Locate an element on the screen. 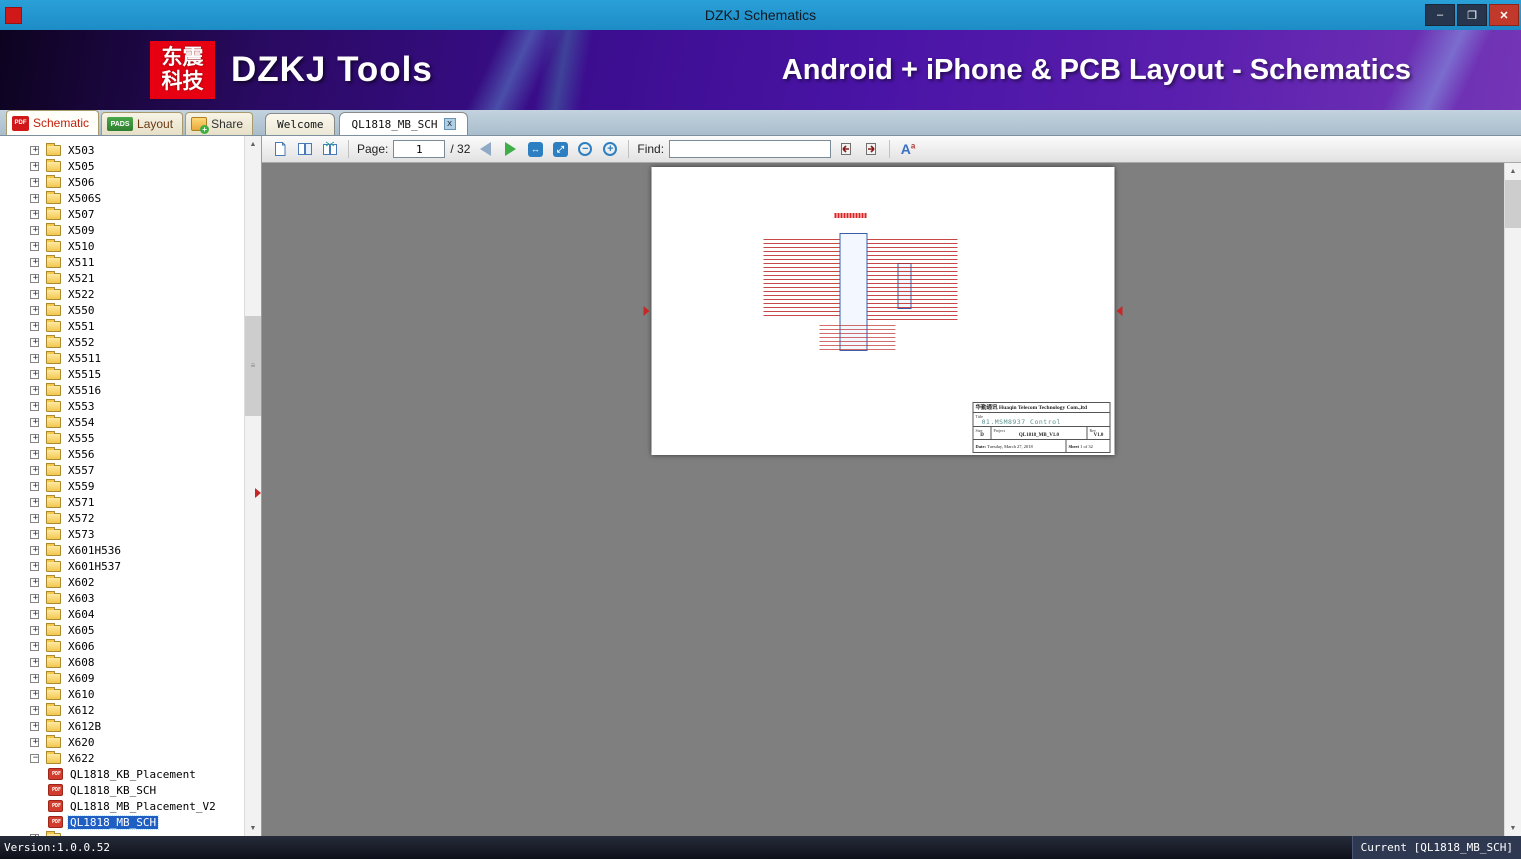 Image resolution: width=1521 pixels, height=859 pixels. tree-item: X603 is located at coordinates (122, 598).